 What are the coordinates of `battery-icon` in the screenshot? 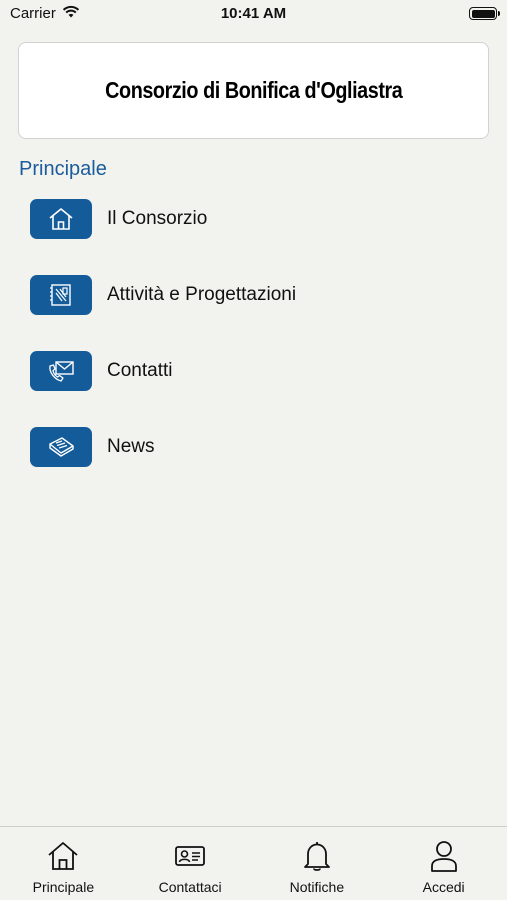 It's located at (484, 13).